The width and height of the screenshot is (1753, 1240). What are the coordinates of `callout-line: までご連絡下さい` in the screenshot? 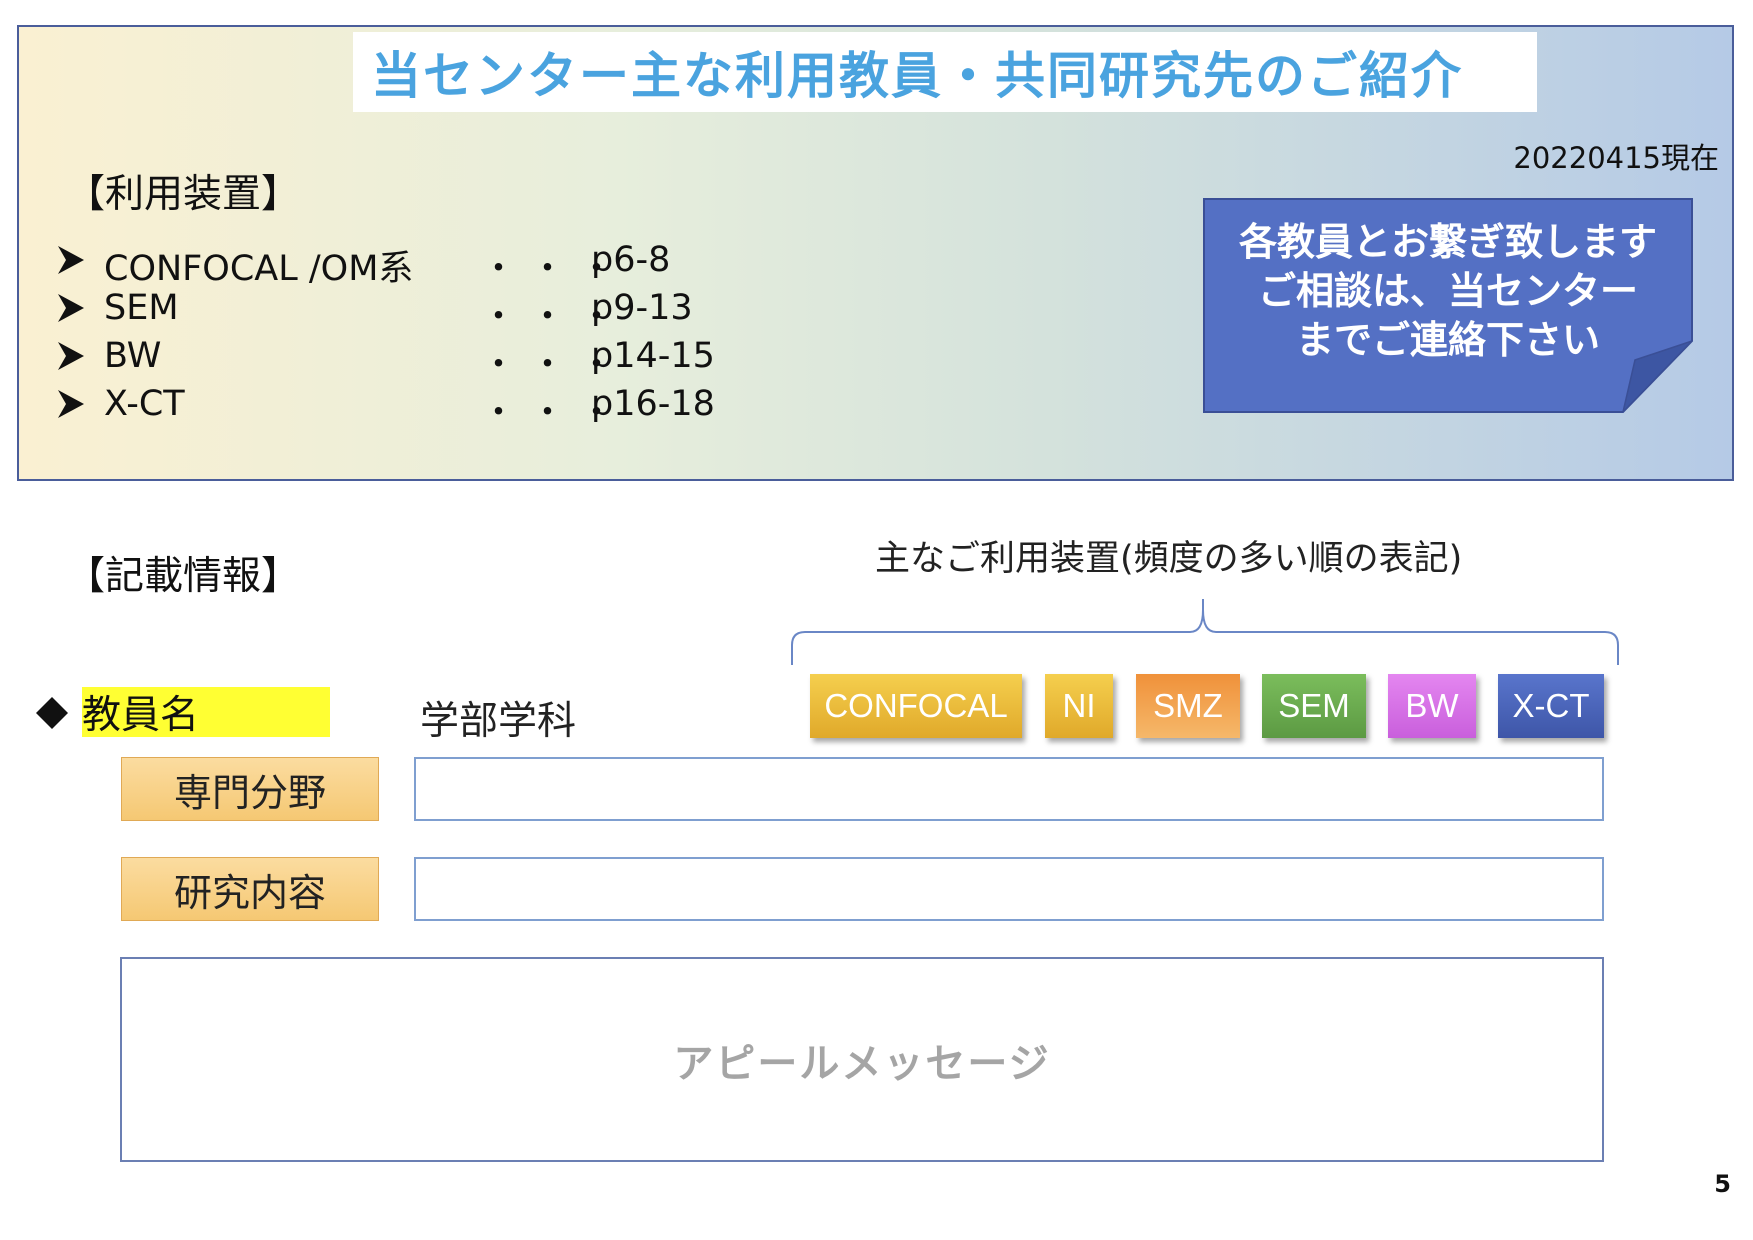 It's located at (1447, 340).